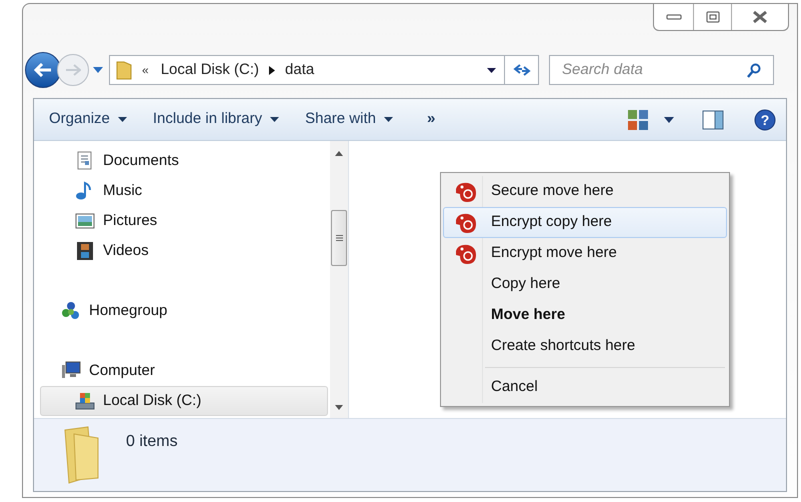  Describe the element at coordinates (585, 284) in the screenshot. I see `menu-item: Copy here` at that location.